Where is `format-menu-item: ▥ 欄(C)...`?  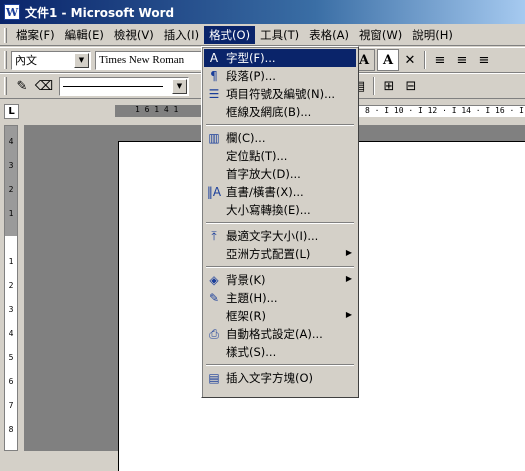 format-menu-item: ▥ 欄(C)... is located at coordinates (280, 138).